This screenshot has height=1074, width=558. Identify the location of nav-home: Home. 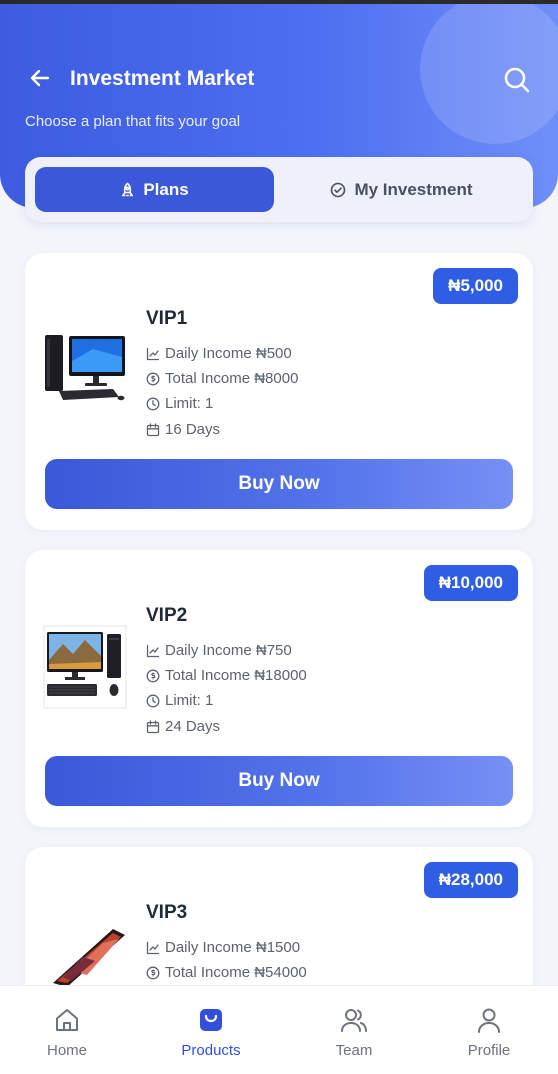
(67, 1032).